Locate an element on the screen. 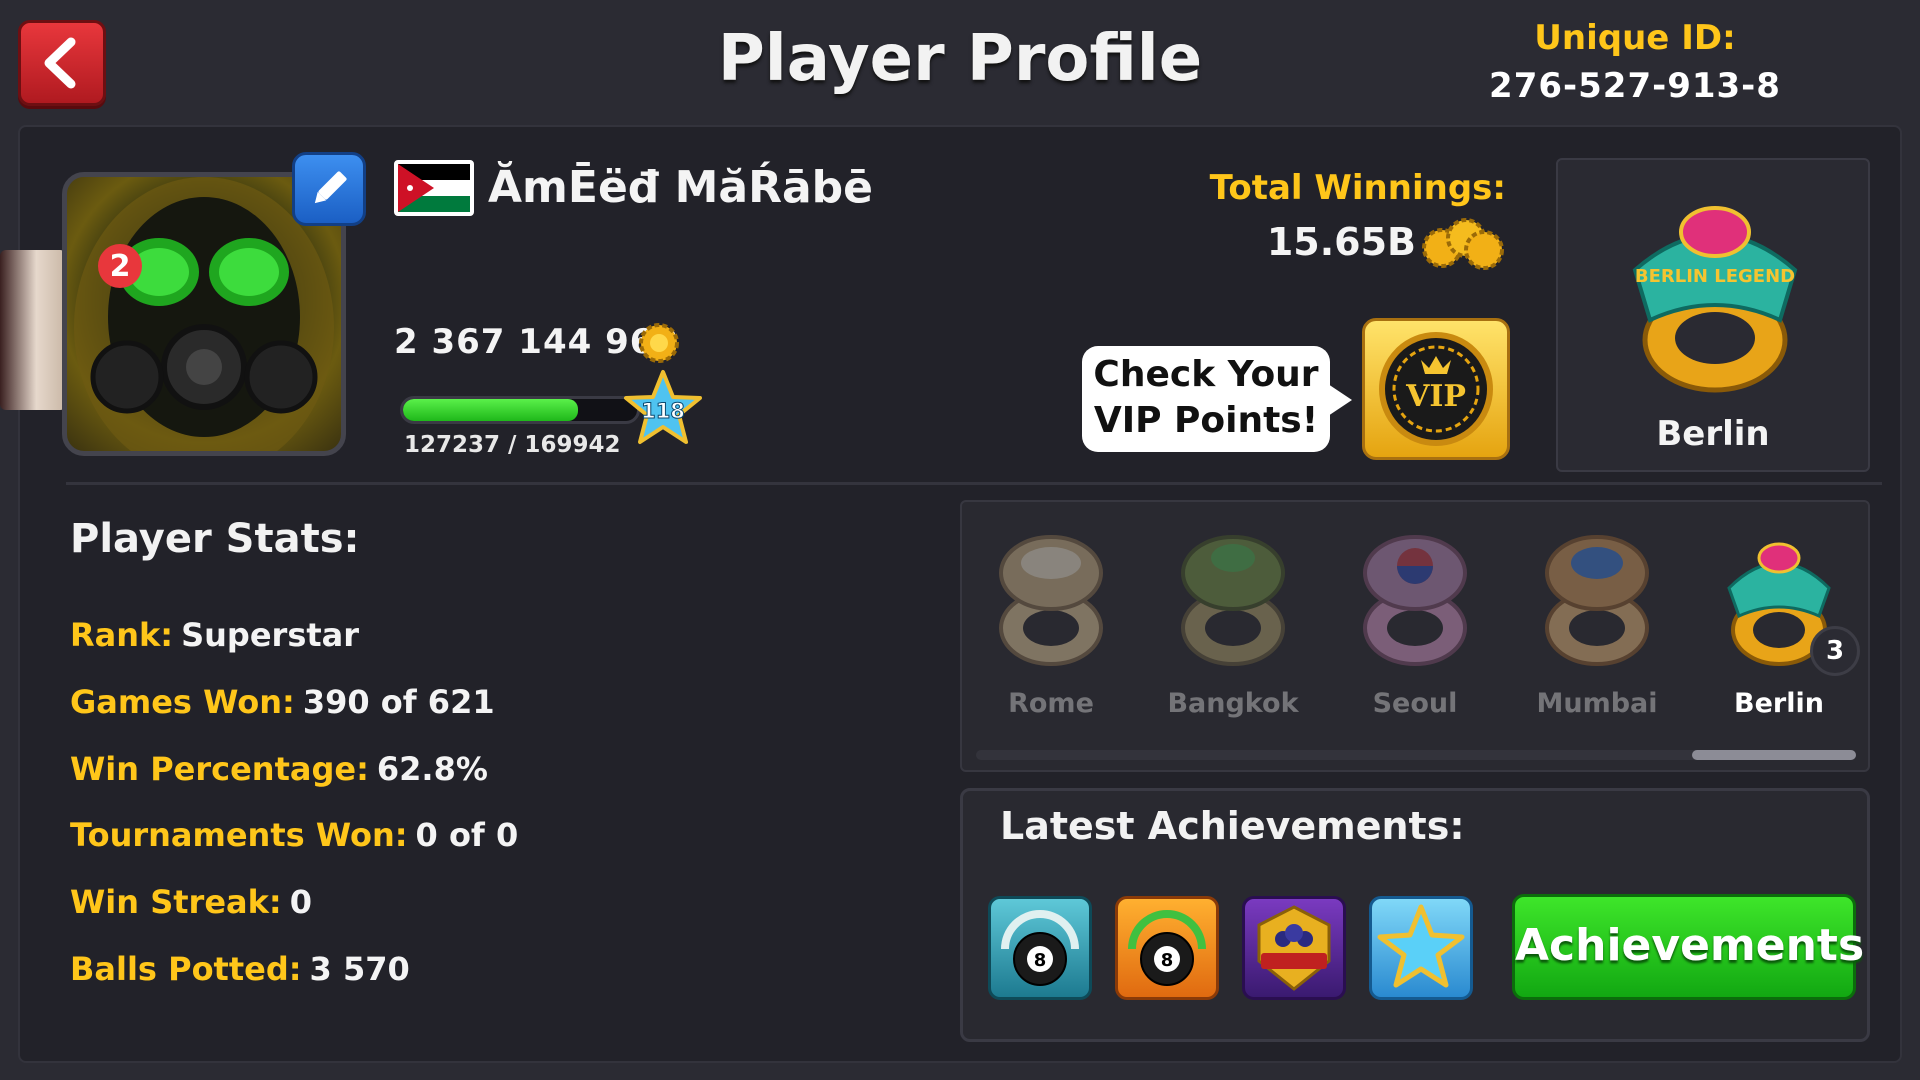  bangkok-ring-icon is located at coordinates (1233, 600).